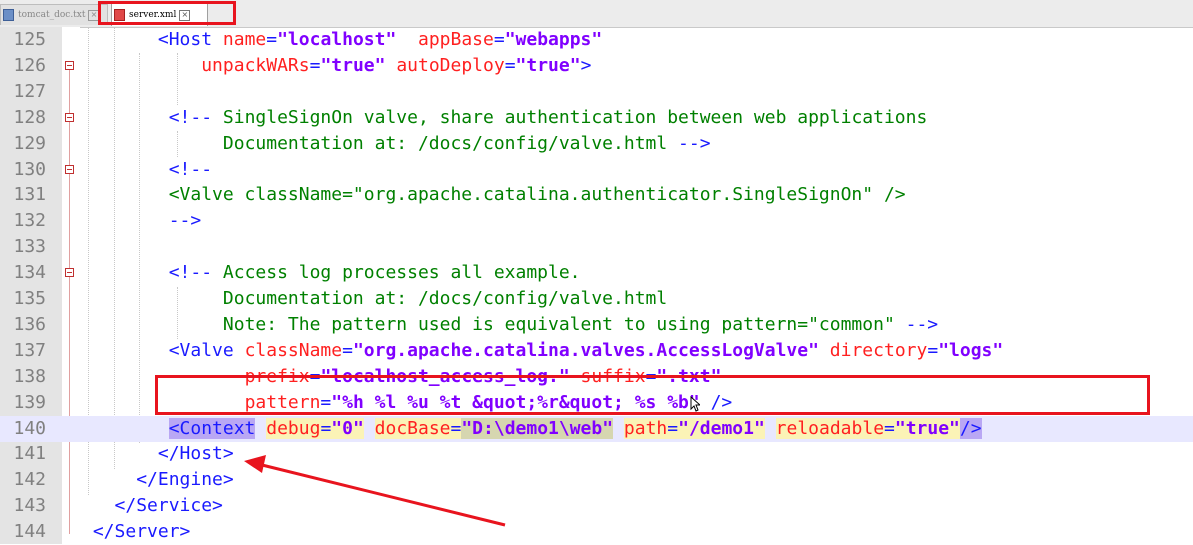 Image resolution: width=1193 pixels, height=545 pixels. I want to click on mouse-cursor-icon, so click(695, 404).